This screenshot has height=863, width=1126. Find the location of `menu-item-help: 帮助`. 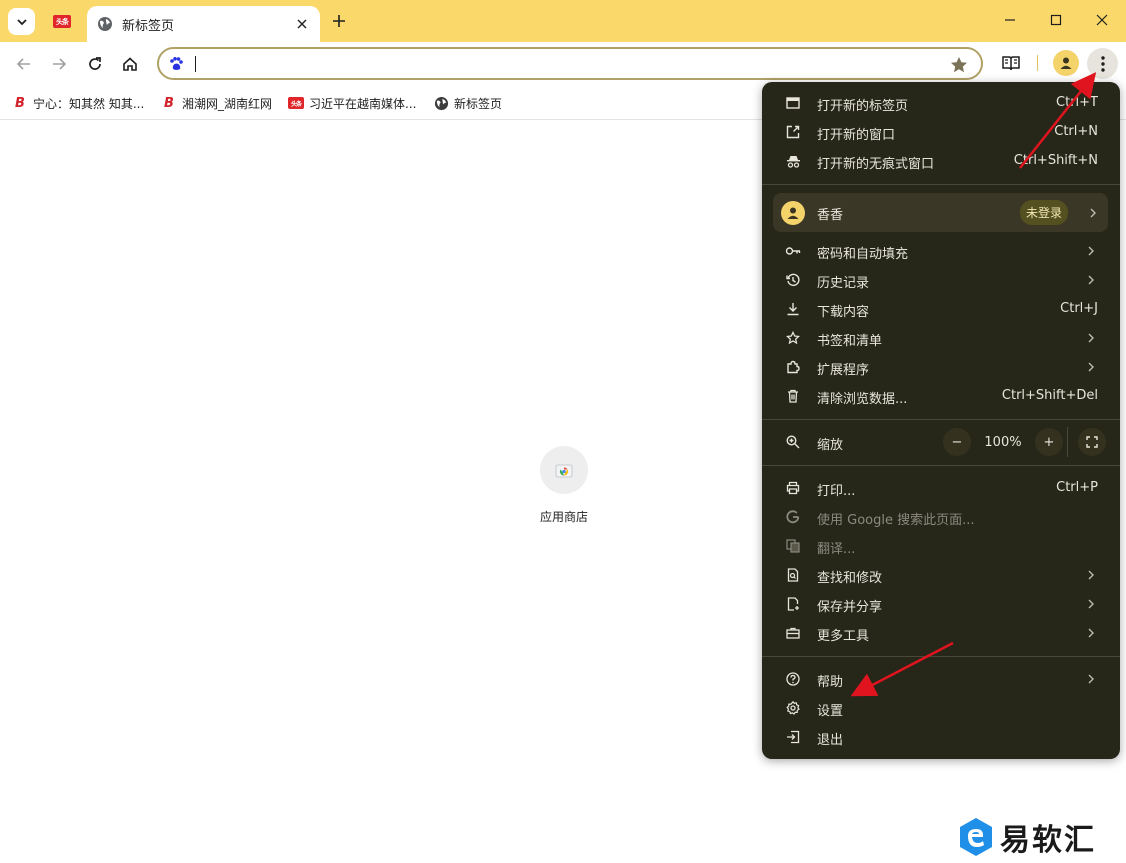

menu-item-help: 帮助 is located at coordinates (941, 679).